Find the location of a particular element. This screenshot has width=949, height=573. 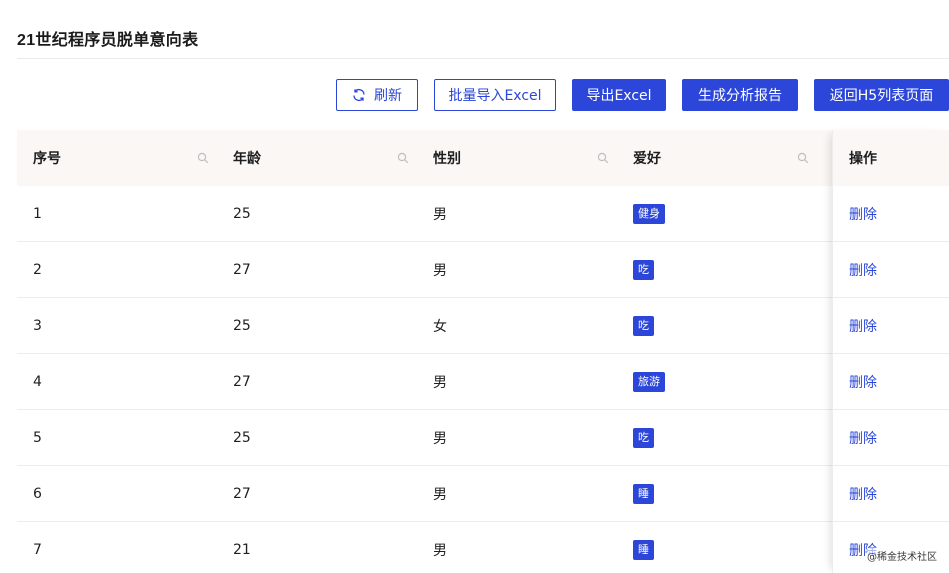

column-header-gender: 性别 is located at coordinates (447, 158).